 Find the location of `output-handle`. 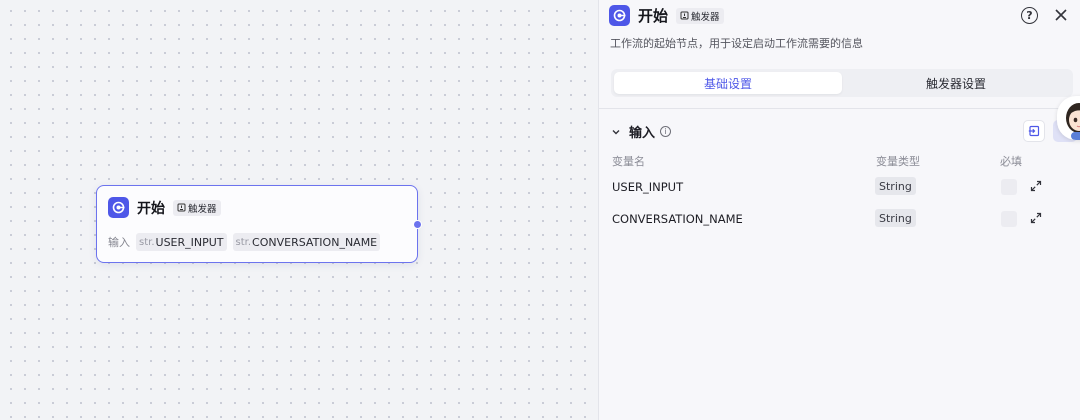

output-handle is located at coordinates (417, 224).